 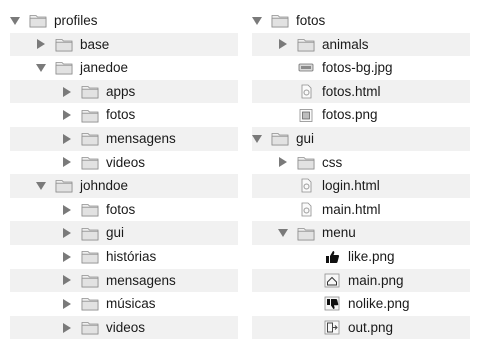 I want to click on tree-row: out.png, so click(x=361, y=327).